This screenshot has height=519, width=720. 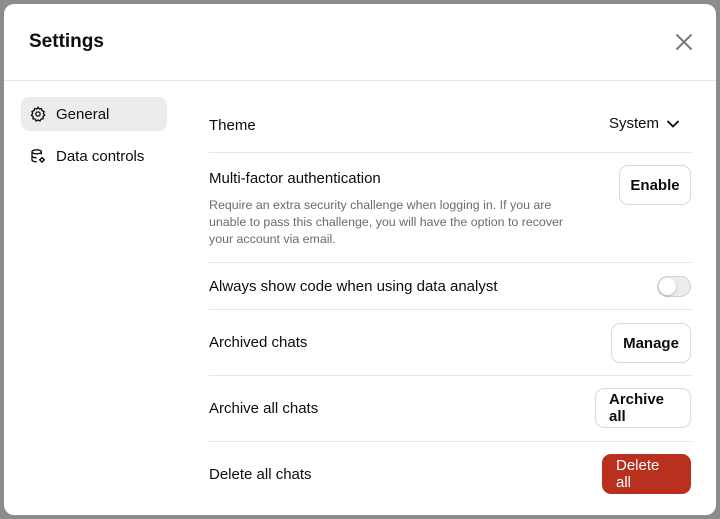 I want to click on dialog-header: Settings, so click(x=360, y=42).